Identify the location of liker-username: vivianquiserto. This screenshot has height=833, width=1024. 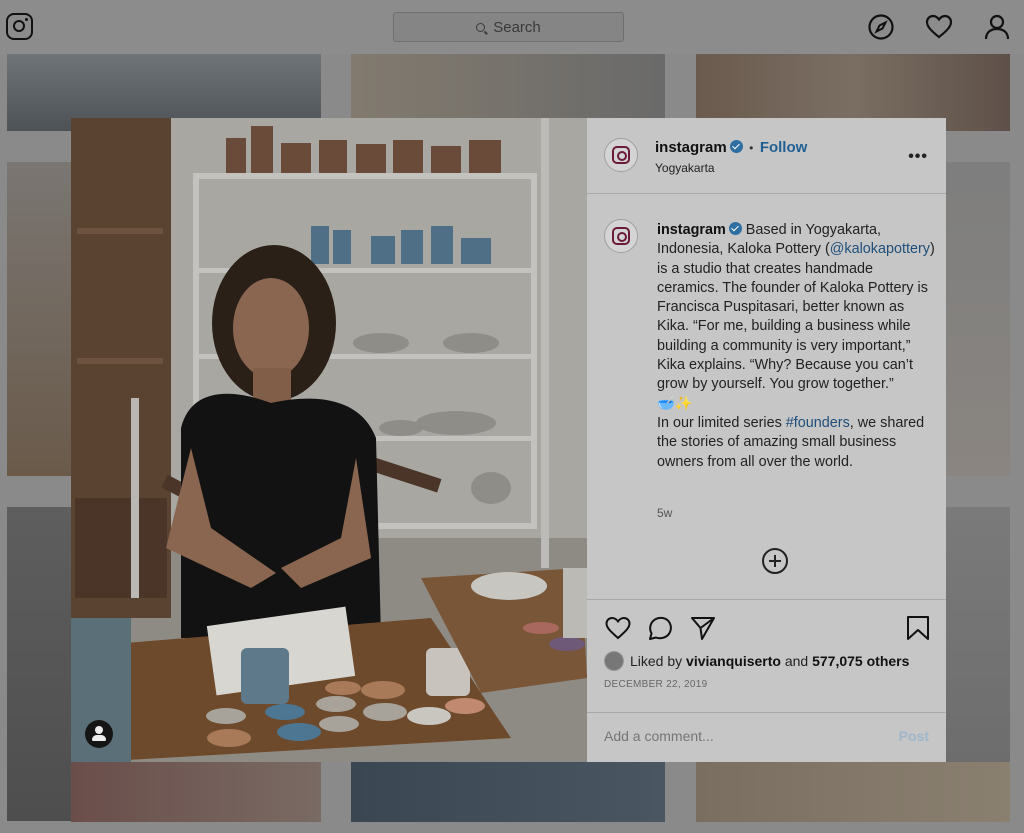
(733, 661).